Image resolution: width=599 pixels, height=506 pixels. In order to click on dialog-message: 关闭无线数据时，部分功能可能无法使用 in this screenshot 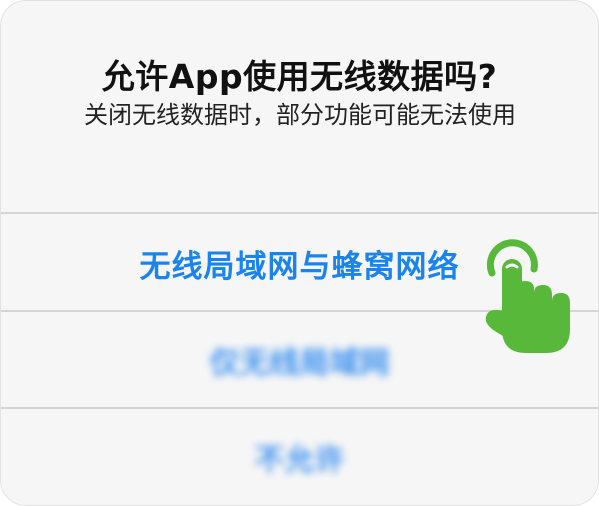, I will do `click(300, 115)`.